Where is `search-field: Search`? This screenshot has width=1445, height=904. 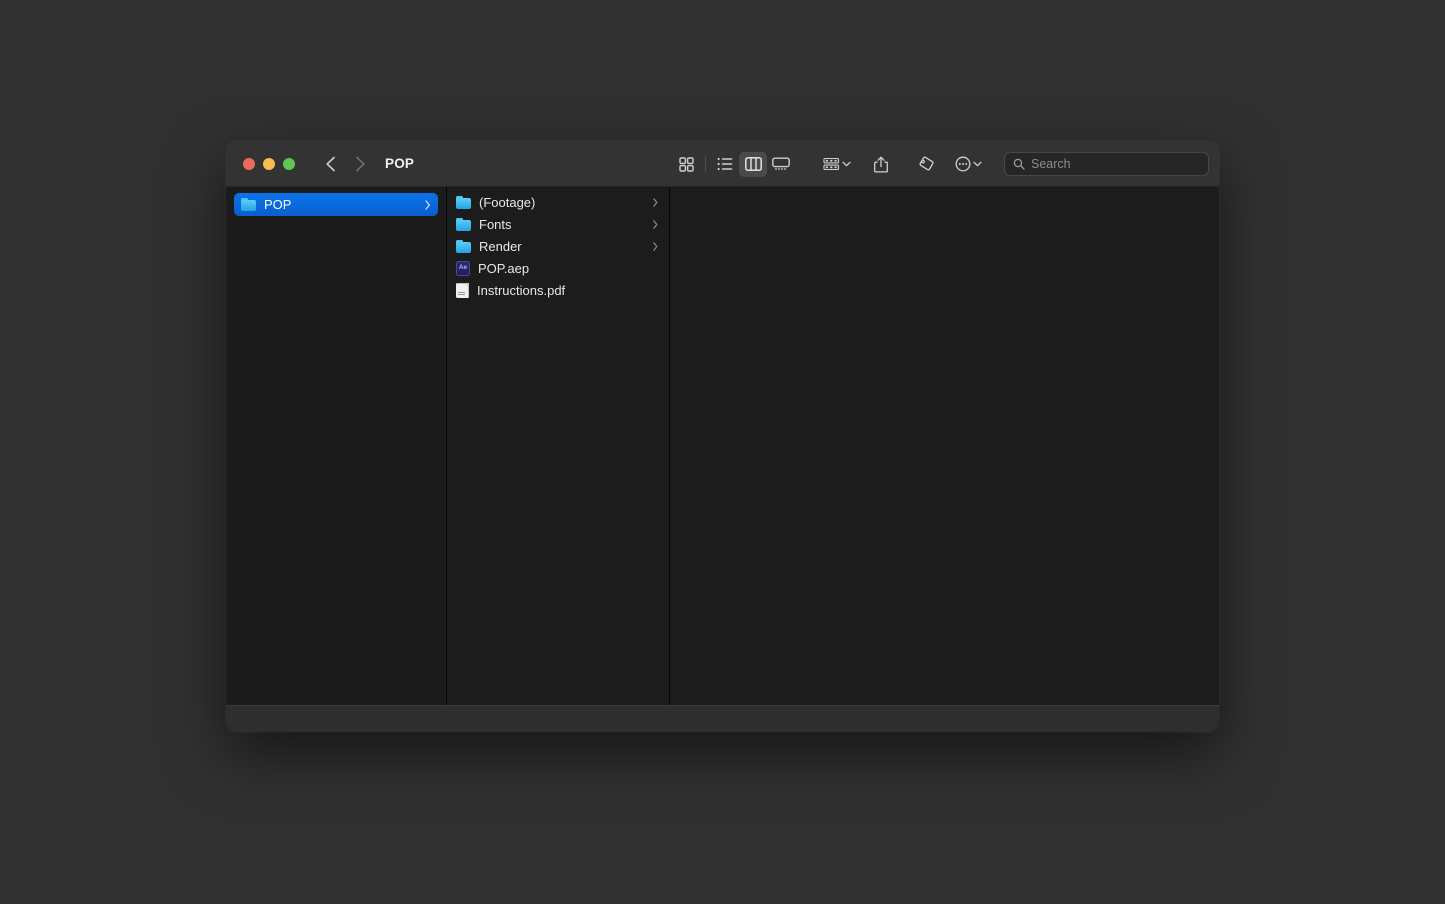
search-field: Search is located at coordinates (1106, 164).